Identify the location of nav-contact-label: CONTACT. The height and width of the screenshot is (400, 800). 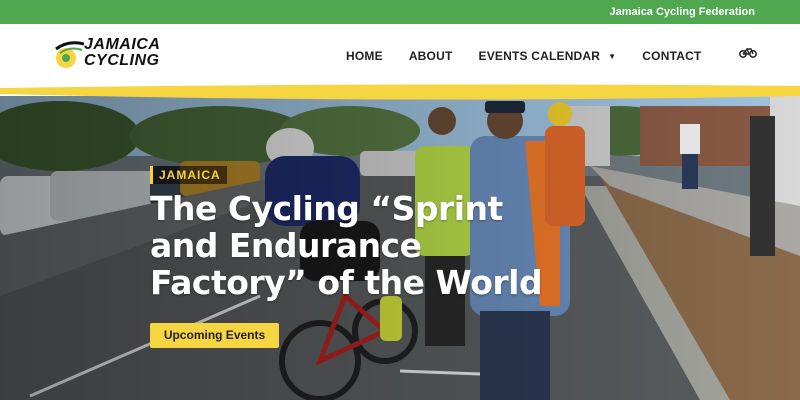
(672, 56).